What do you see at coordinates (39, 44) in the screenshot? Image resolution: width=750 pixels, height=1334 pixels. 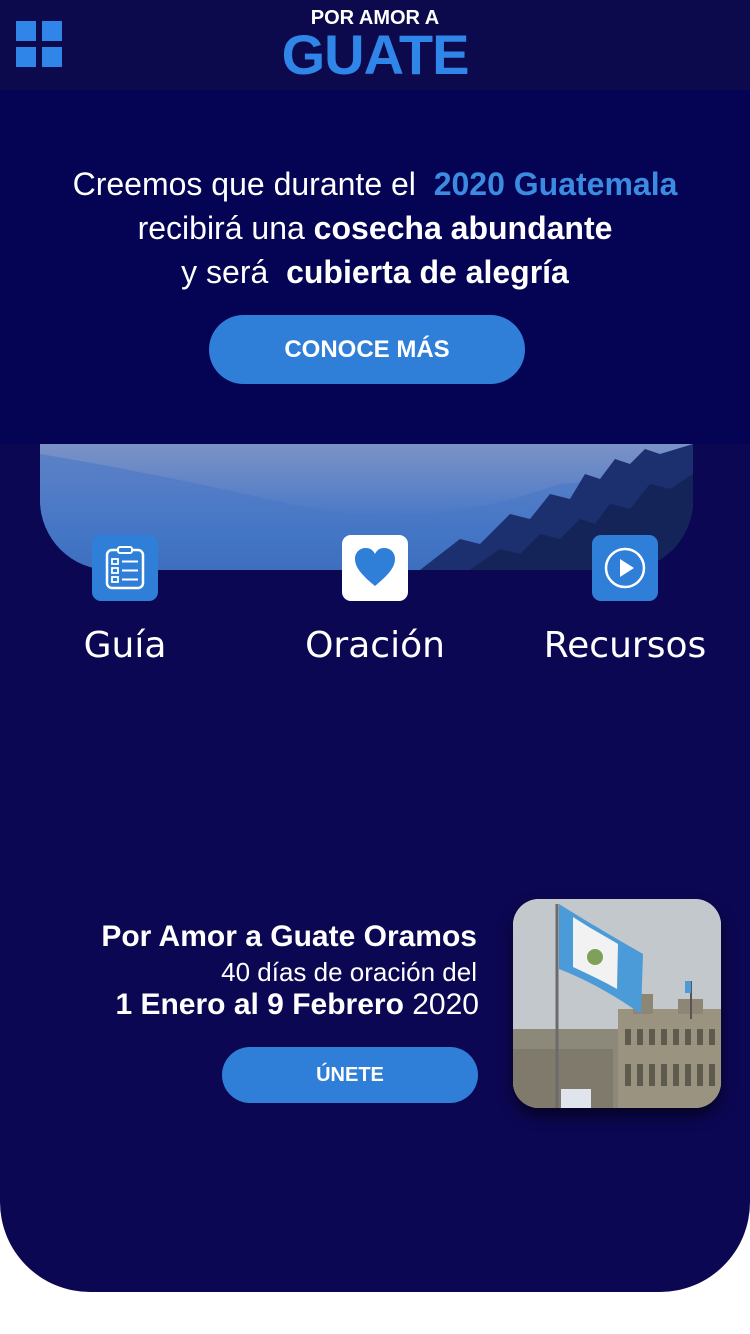 I see `grid-menu-icon` at bounding box center [39, 44].